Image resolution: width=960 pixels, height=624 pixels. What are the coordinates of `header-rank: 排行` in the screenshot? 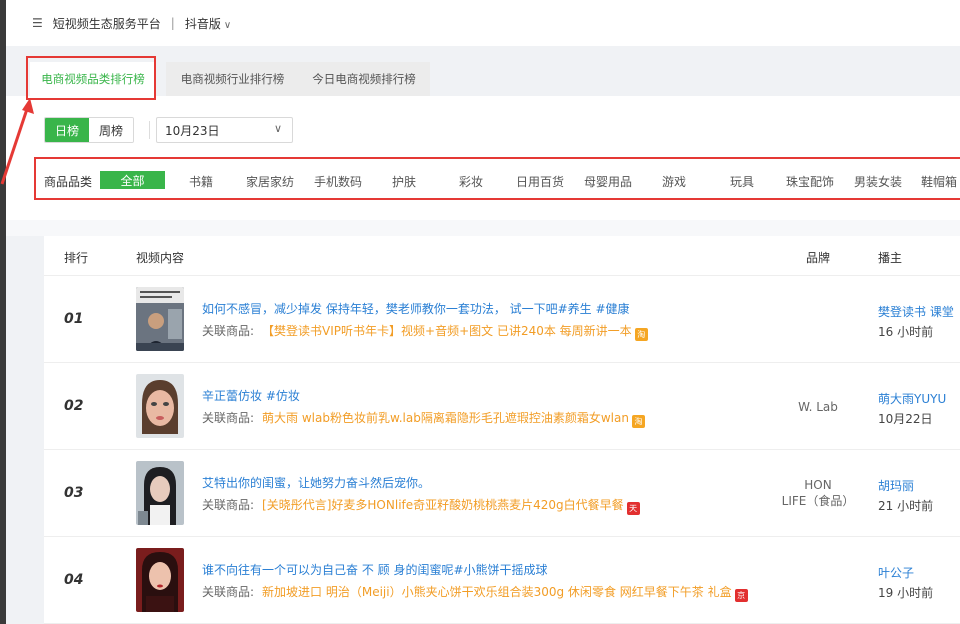 It's located at (76, 258).